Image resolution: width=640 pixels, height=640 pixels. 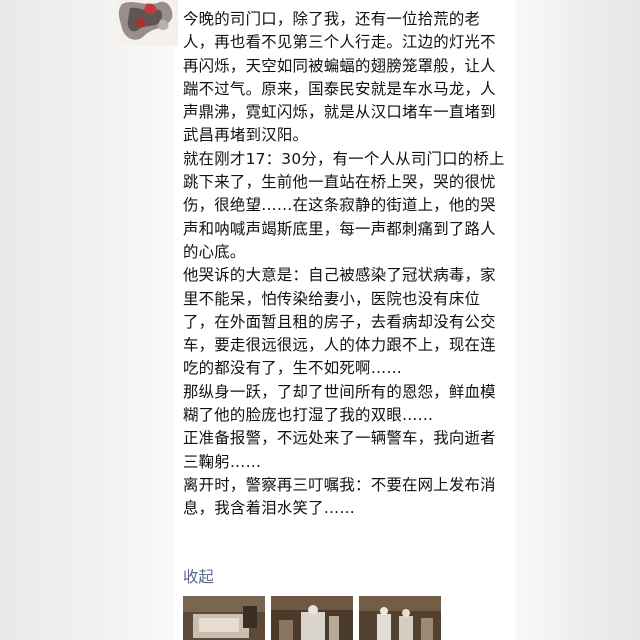 I want to click on avatar, so click(x=147, y=23).